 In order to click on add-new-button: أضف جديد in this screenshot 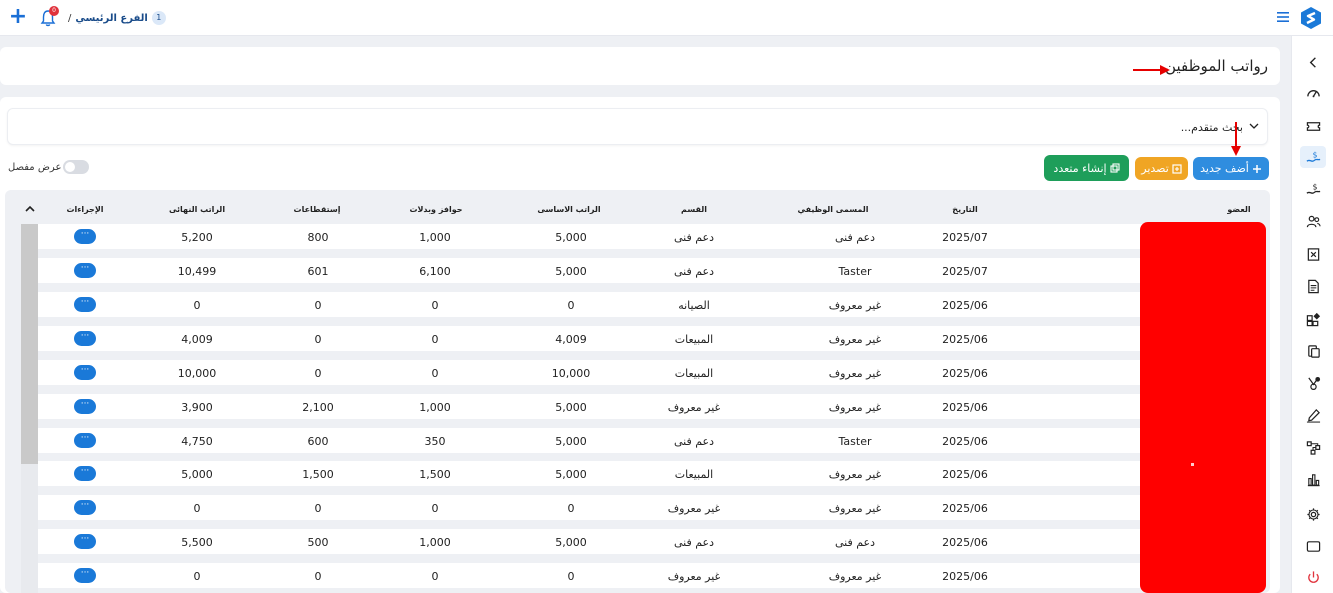, I will do `click(1231, 168)`.